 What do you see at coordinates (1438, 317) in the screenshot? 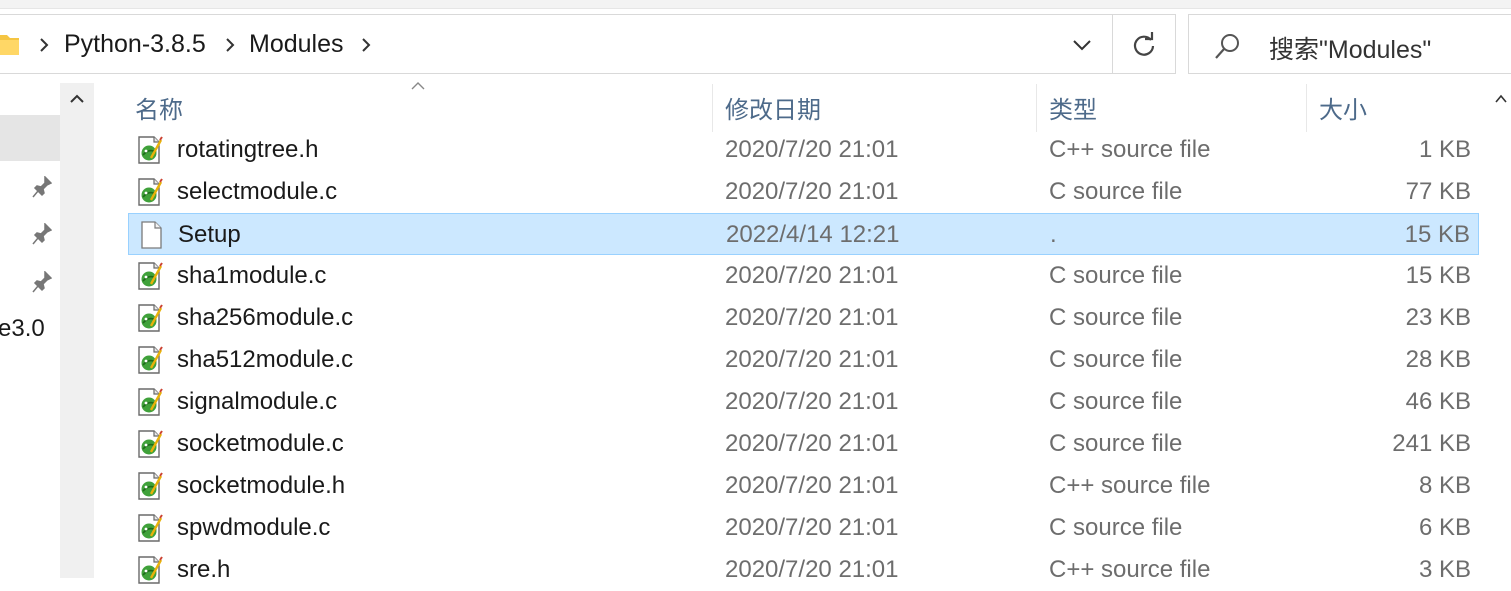
I see `file-size: 23 KB` at bounding box center [1438, 317].